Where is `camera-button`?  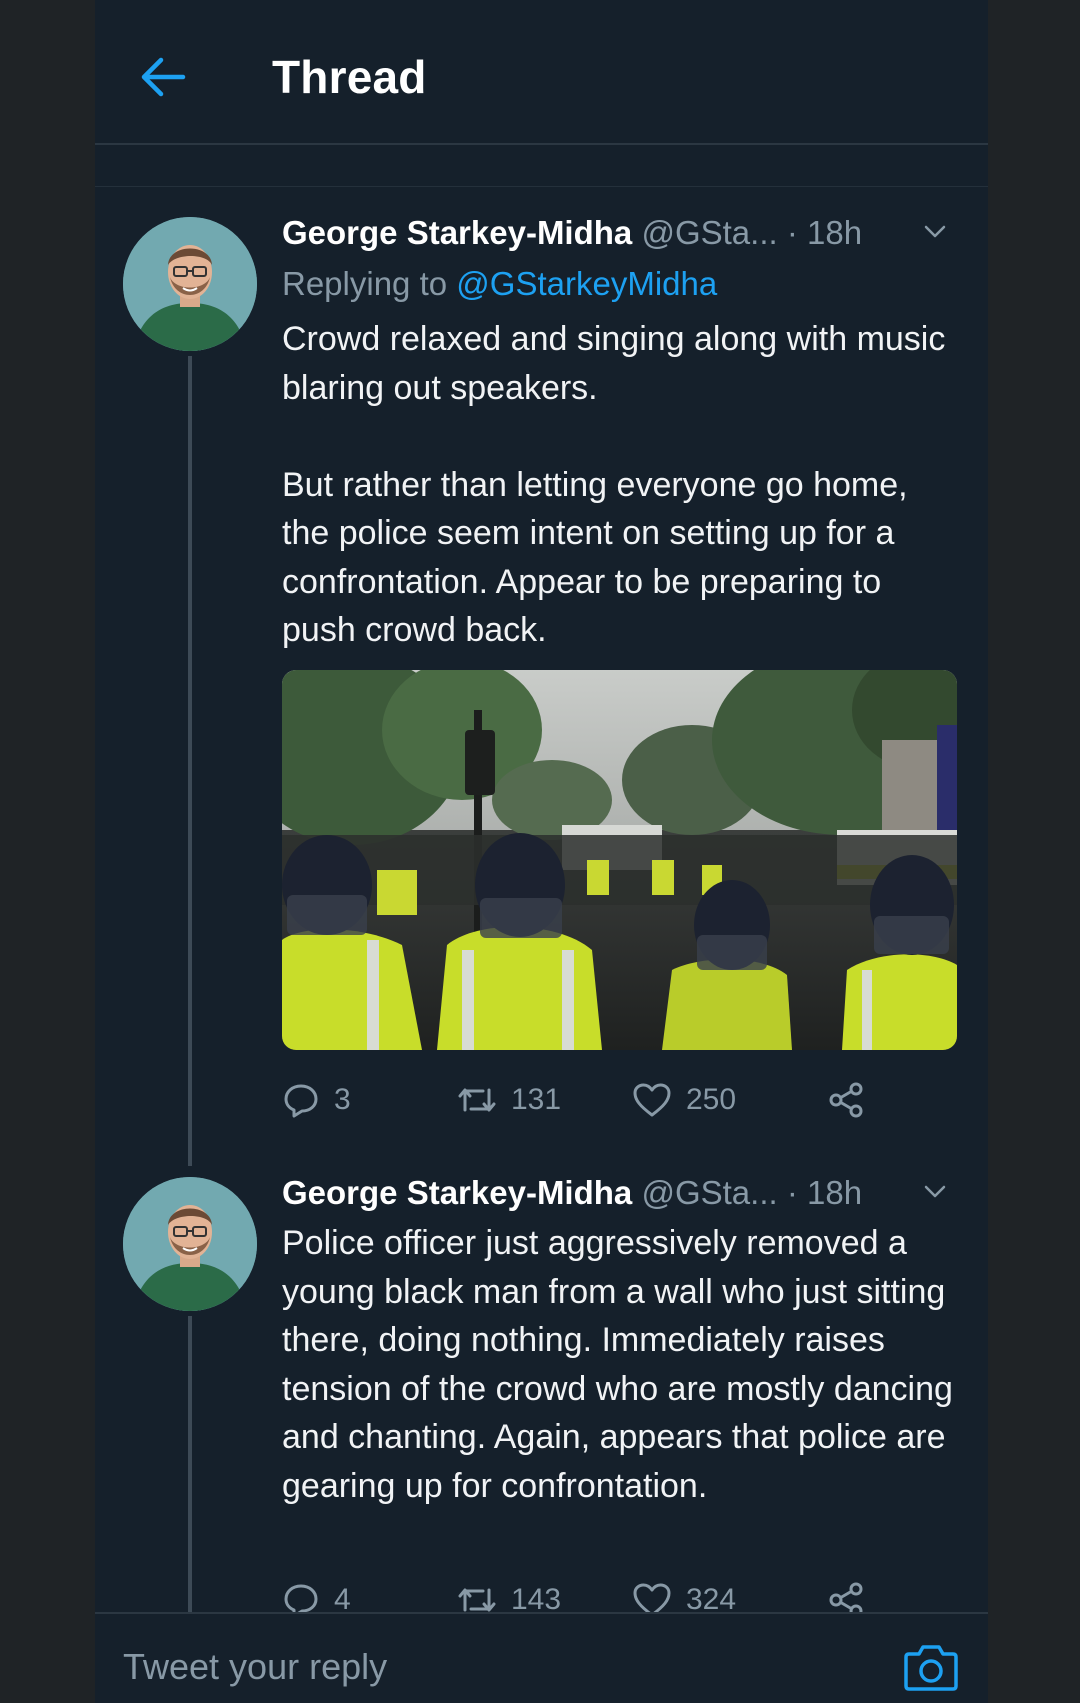
camera-button is located at coordinates (931, 1667).